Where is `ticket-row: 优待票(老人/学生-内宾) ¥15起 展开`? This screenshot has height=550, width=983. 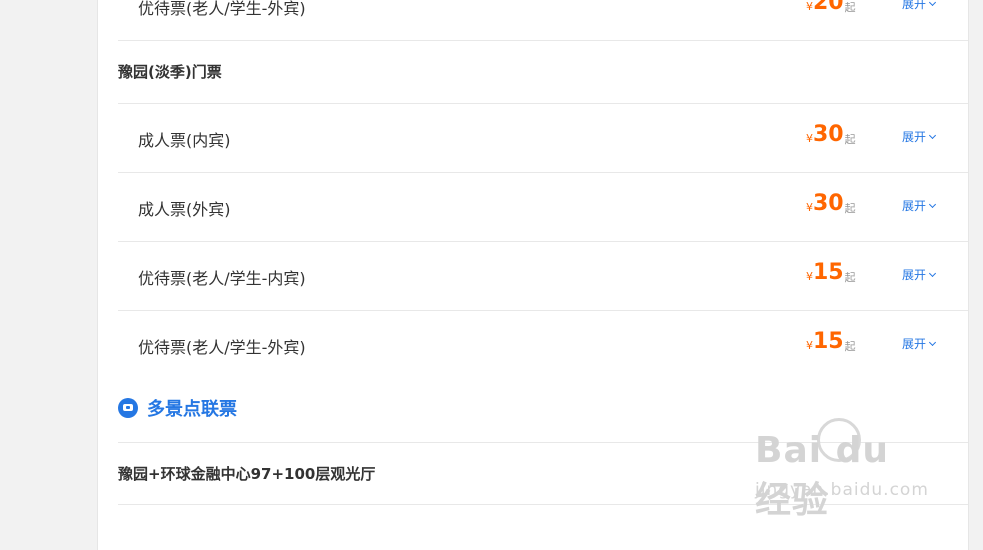 ticket-row: 优待票(老人/学生-内宾) ¥15起 展开 is located at coordinates (543, 276).